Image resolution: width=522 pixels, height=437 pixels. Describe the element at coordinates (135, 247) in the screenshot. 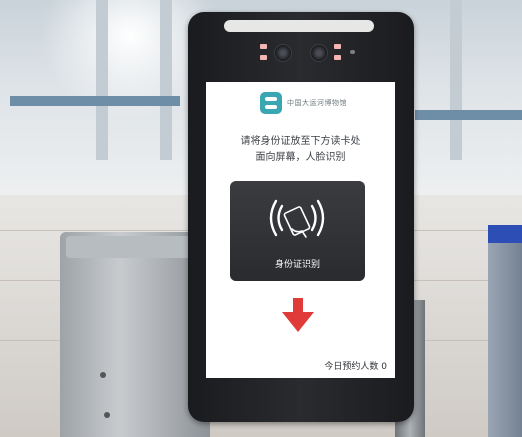

I see `turnstile-top` at that location.